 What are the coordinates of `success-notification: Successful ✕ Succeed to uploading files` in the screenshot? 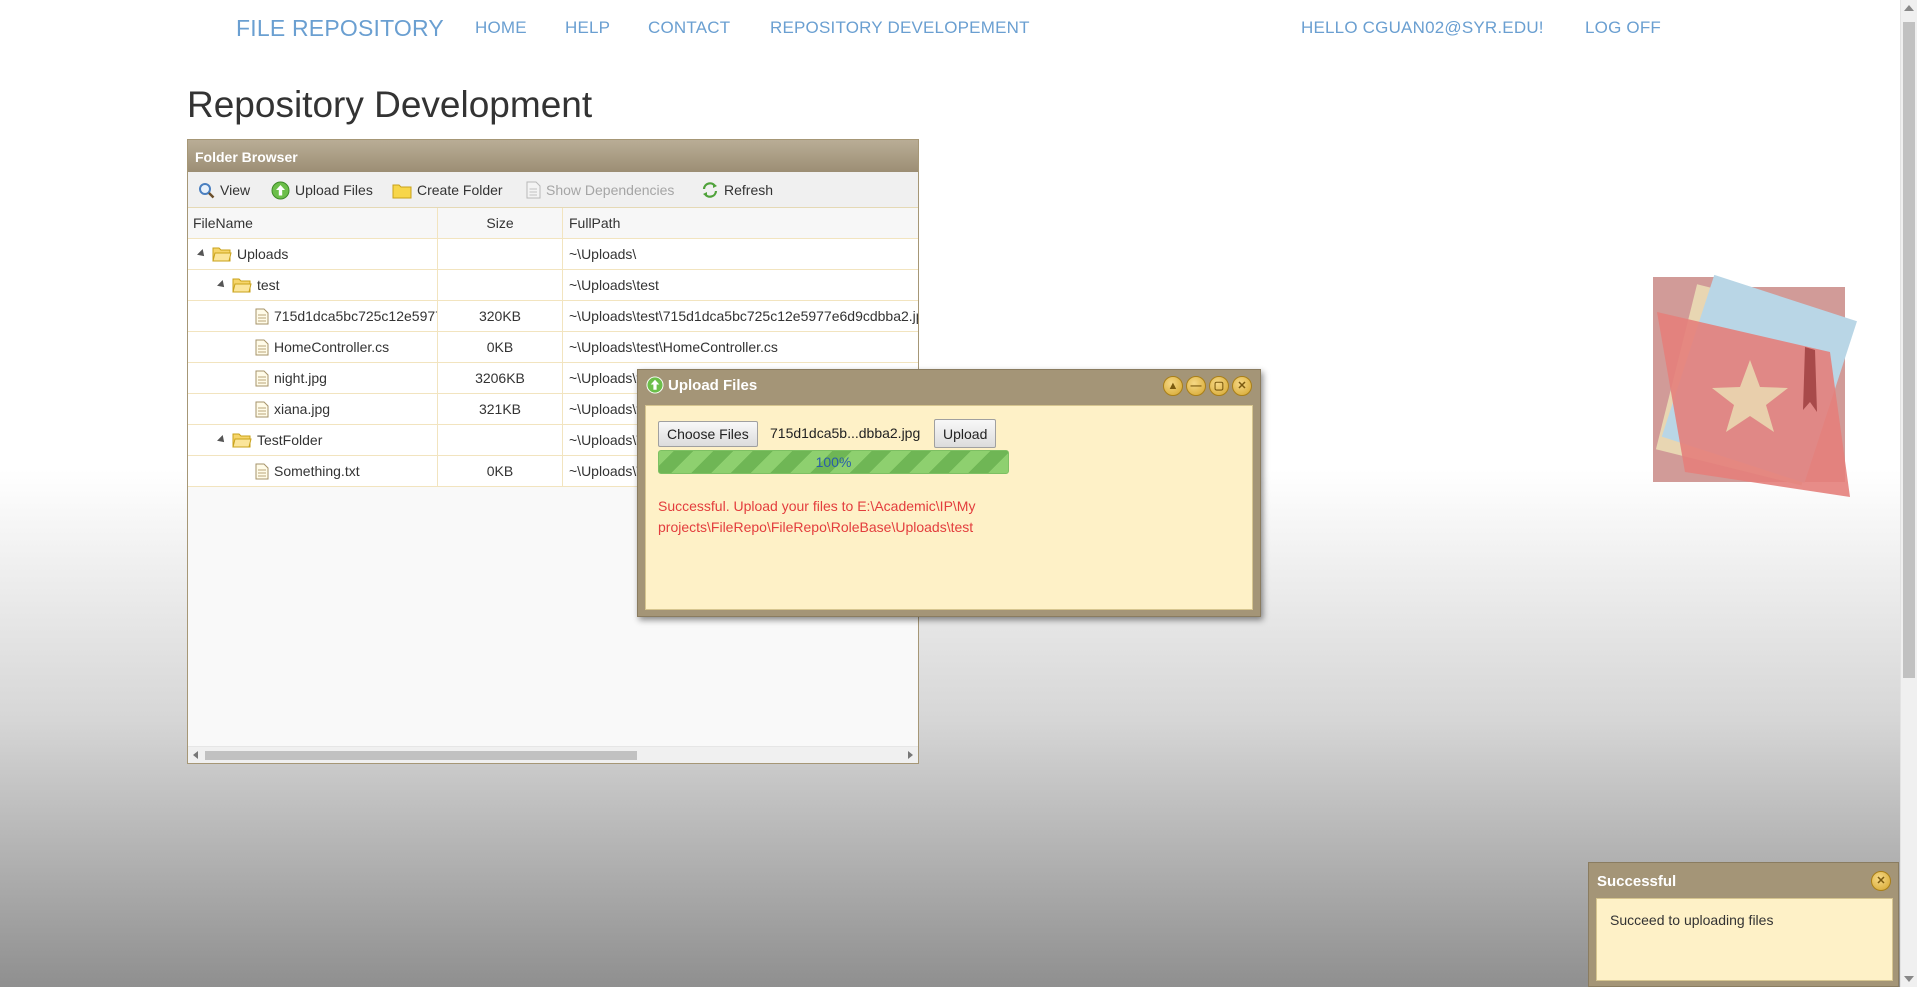 It's located at (1743, 924).